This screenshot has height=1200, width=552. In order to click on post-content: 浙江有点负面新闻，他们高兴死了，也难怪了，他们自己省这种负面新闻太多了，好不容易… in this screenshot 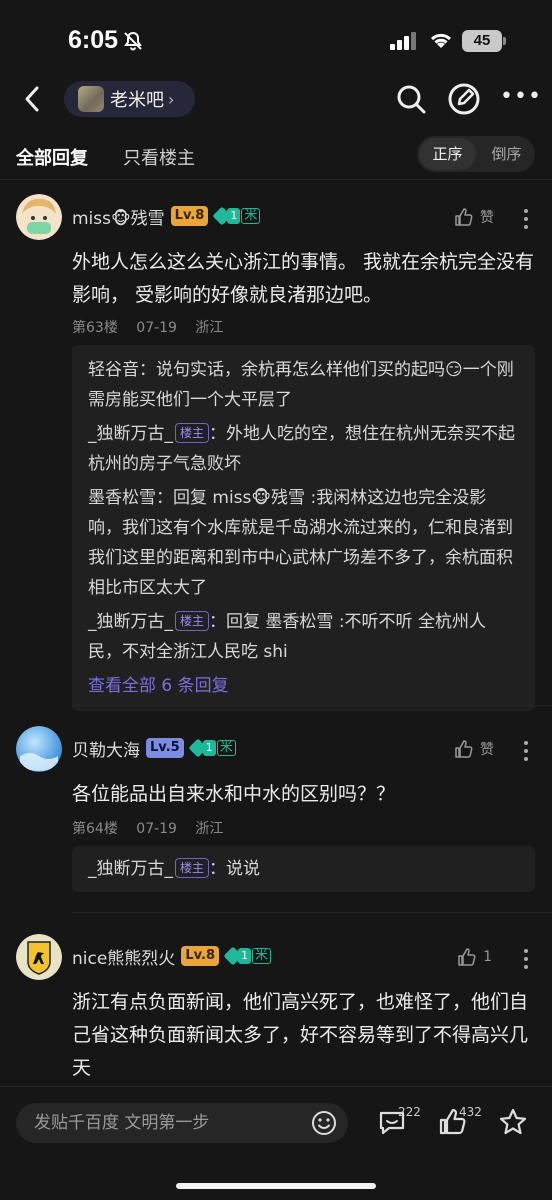, I will do `click(300, 1035)`.